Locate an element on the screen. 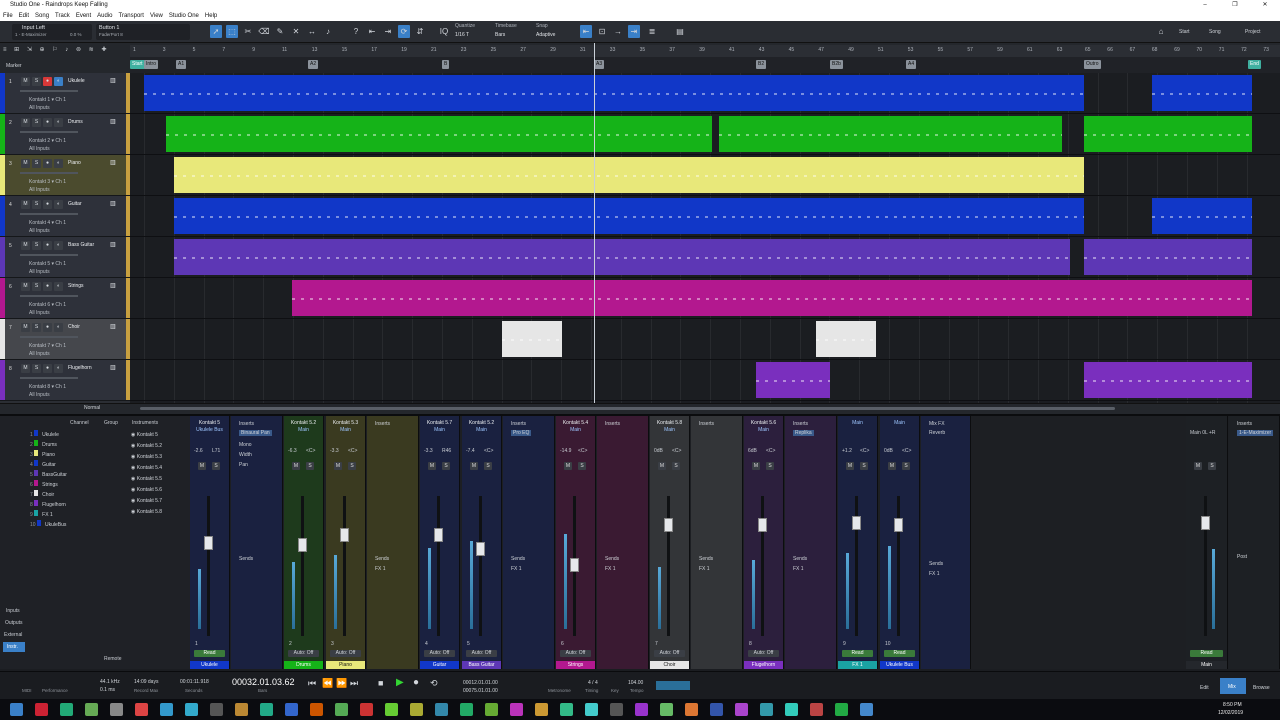  mixer-strip: Kontakt 5.3 Main -3.3 <C> M S 3 Auto: Off Piano is located at coordinates (346, 542).